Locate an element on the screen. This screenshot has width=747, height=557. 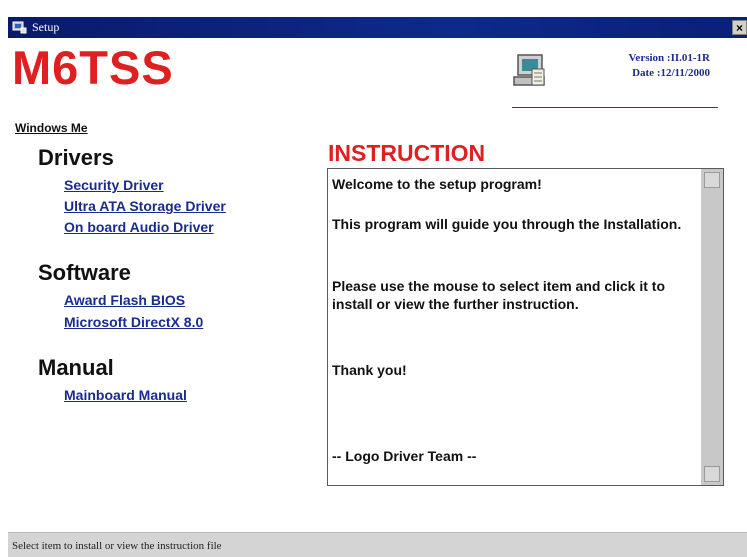
link-security-driver: Security Driver is located at coordinates (114, 185).